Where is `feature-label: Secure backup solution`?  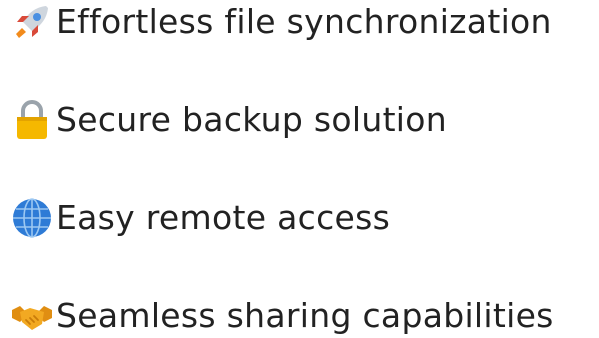
feature-label: Secure backup solution is located at coordinates (251, 119).